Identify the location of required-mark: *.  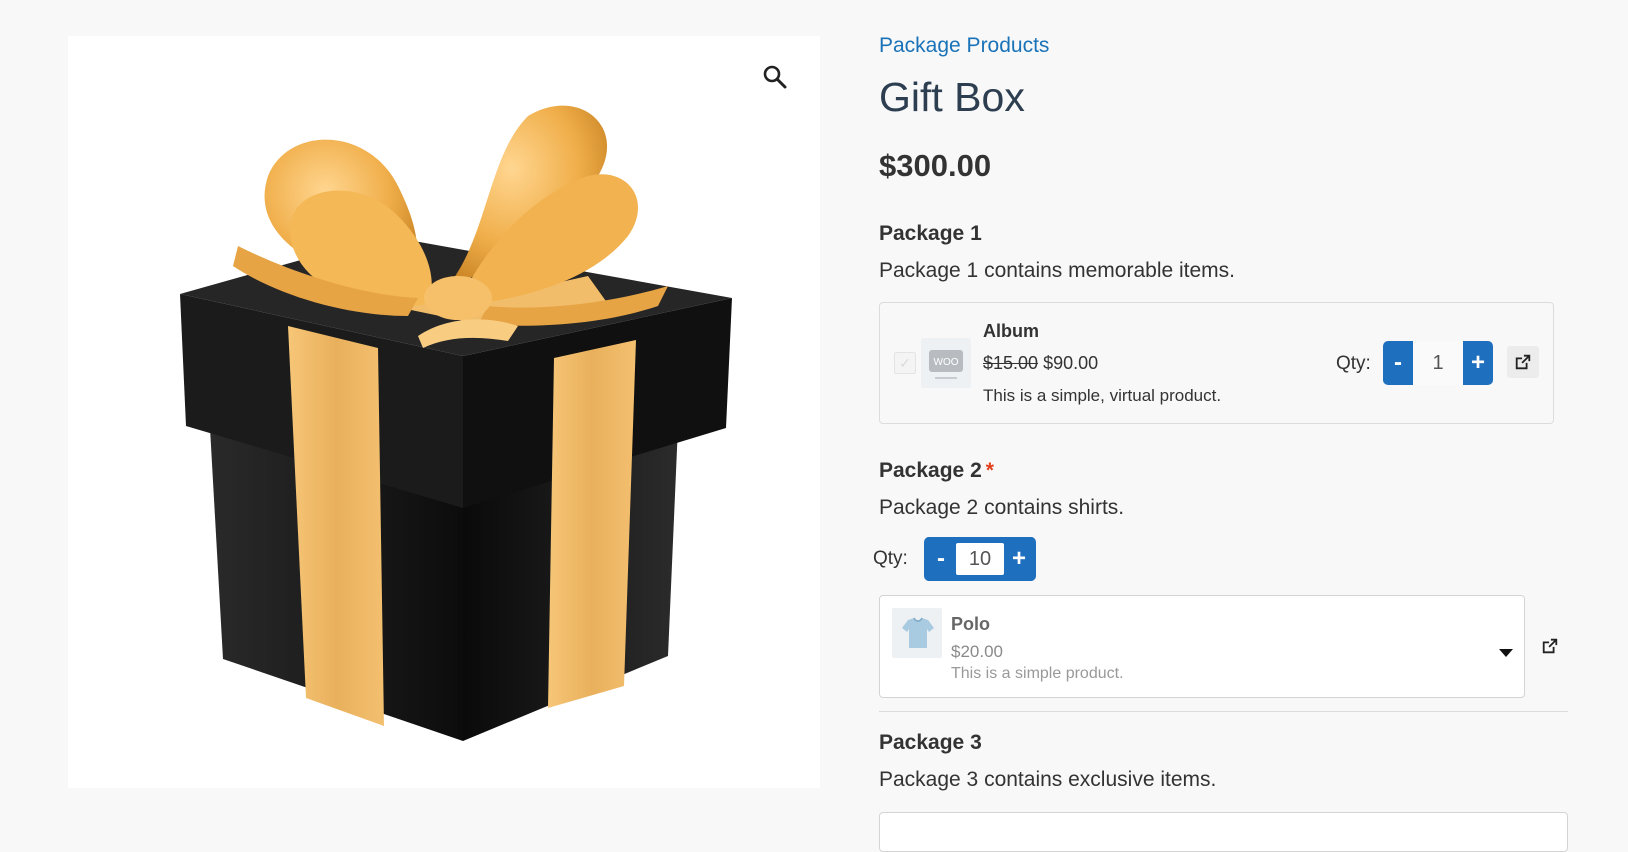
(989, 470).